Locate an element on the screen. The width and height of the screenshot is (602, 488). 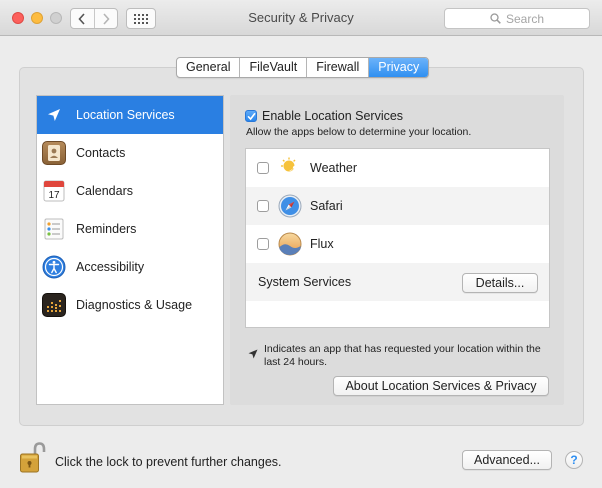
contacts-book-icon is located at coordinates (54, 153).